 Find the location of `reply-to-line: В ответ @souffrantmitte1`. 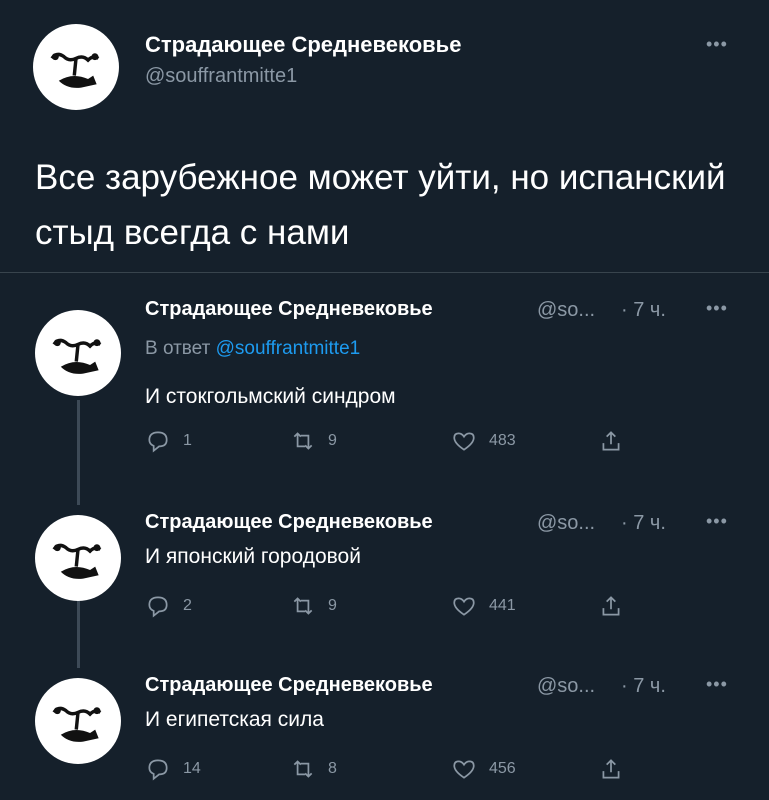

reply-to-line: В ответ @souffrantmitte1 is located at coordinates (252, 349).